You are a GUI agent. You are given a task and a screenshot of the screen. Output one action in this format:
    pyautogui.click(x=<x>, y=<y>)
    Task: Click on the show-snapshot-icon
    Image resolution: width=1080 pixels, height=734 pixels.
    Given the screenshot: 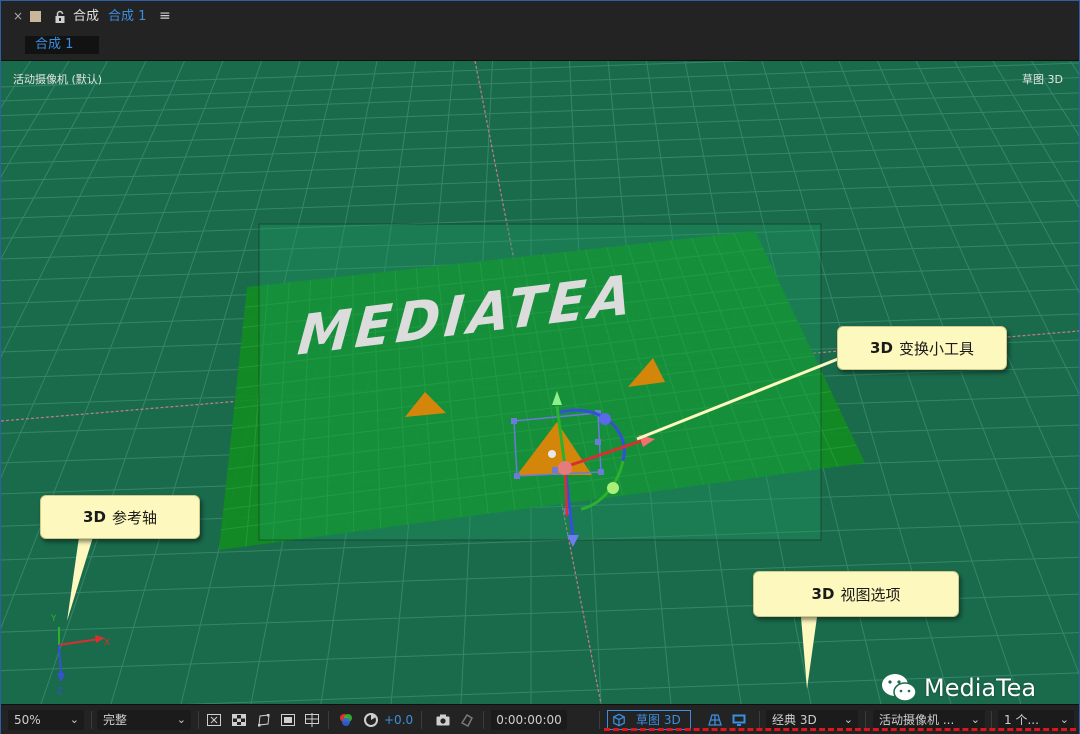 What is the action you would take?
    pyautogui.click(x=467, y=720)
    